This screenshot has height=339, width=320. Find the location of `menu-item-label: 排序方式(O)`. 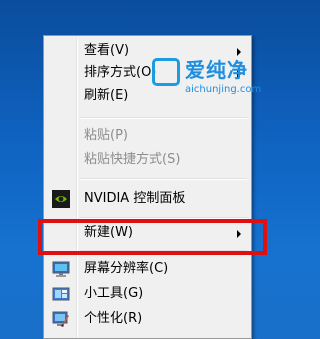

menu-item-label: 排序方式(O) is located at coordinates (120, 72).